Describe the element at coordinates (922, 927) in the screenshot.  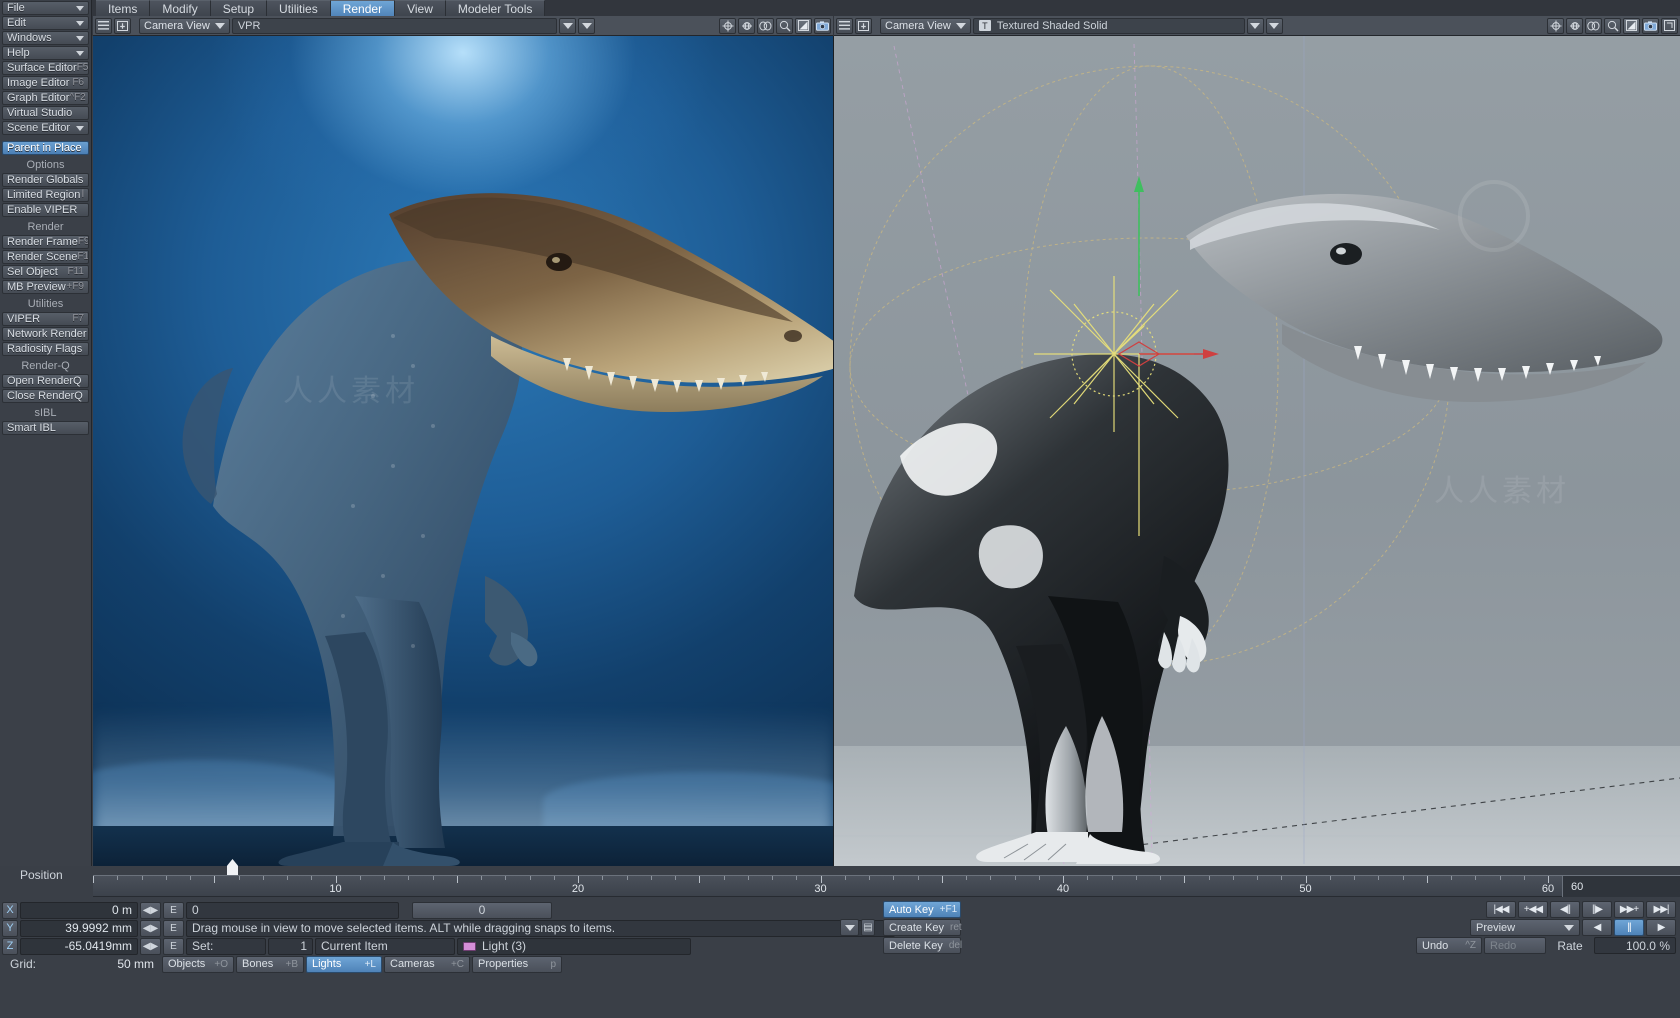
I see `create-key-button: Create Key ret` at that location.